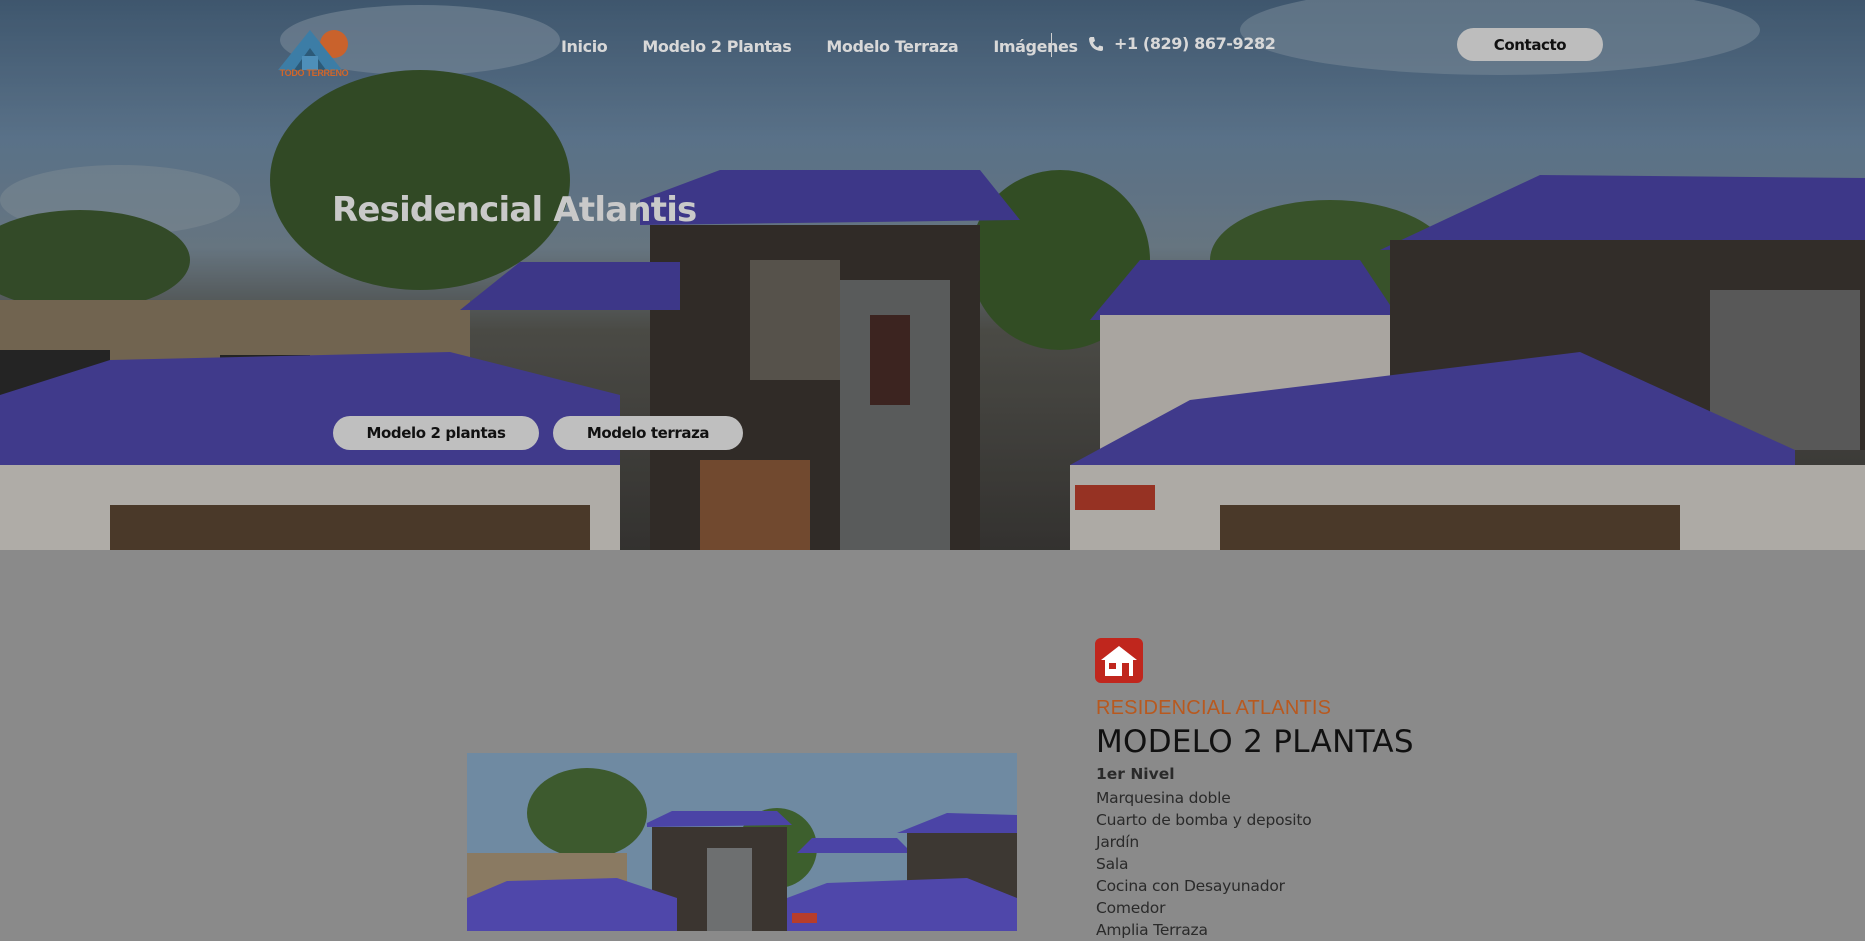 This screenshot has height=941, width=1865. I want to click on model-render-image, so click(742, 842).